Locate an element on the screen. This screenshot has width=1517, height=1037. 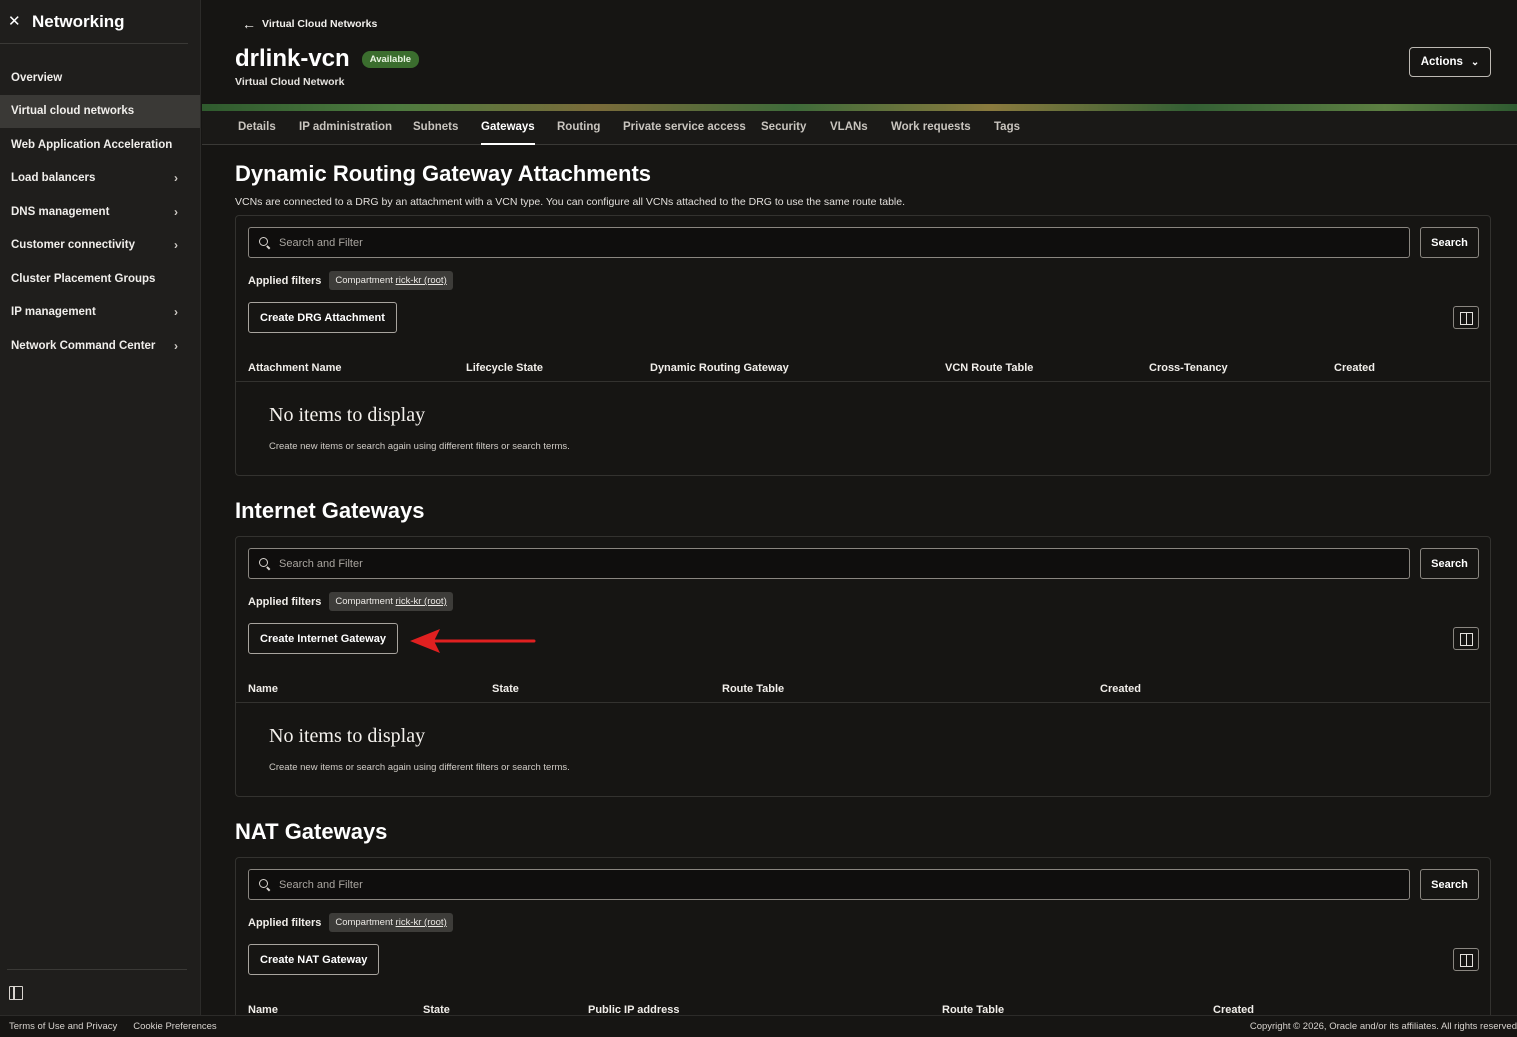
drg-search-field is located at coordinates (829, 242).